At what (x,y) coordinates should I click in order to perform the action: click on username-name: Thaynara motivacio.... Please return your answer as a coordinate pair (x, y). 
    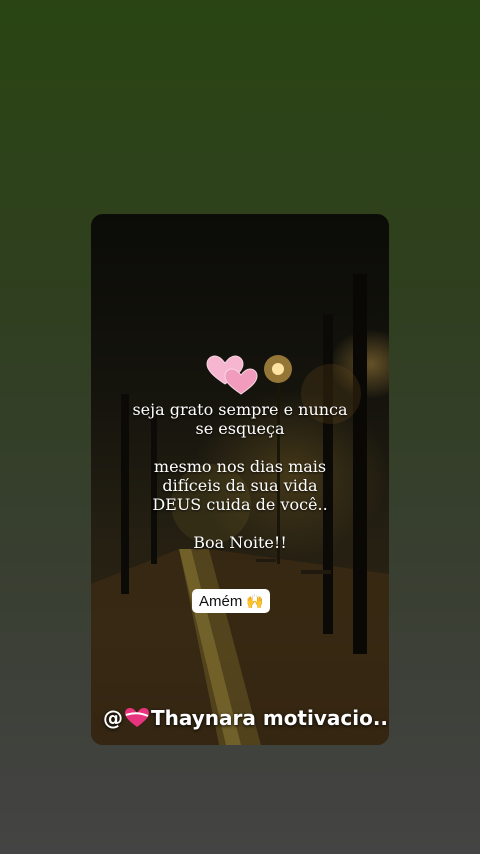
    Looking at the image, I should click on (270, 718).